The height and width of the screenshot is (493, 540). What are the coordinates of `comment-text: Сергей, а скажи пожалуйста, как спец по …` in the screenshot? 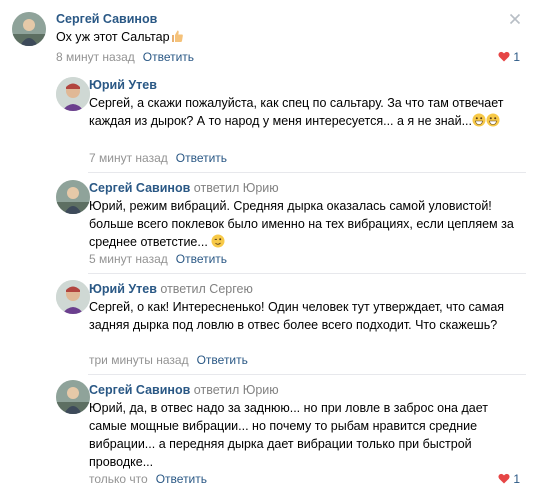 It's located at (296, 112).